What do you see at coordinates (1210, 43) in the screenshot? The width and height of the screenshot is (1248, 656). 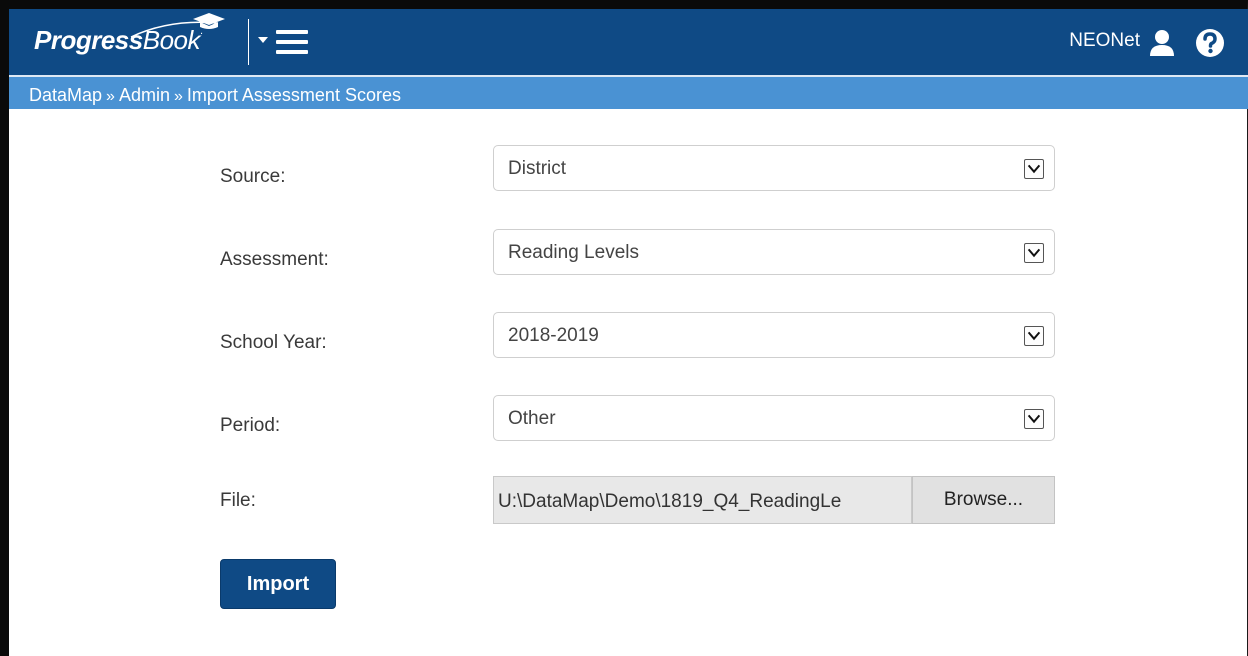 I see `help-icon` at bounding box center [1210, 43].